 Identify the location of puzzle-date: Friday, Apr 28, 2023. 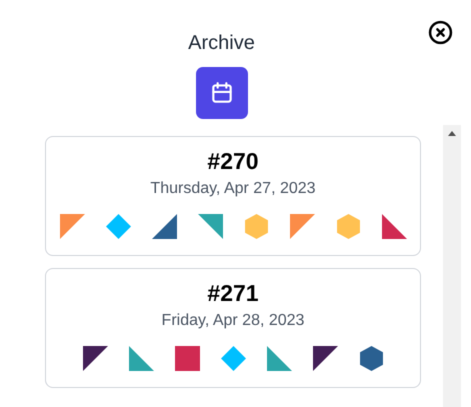
(233, 321).